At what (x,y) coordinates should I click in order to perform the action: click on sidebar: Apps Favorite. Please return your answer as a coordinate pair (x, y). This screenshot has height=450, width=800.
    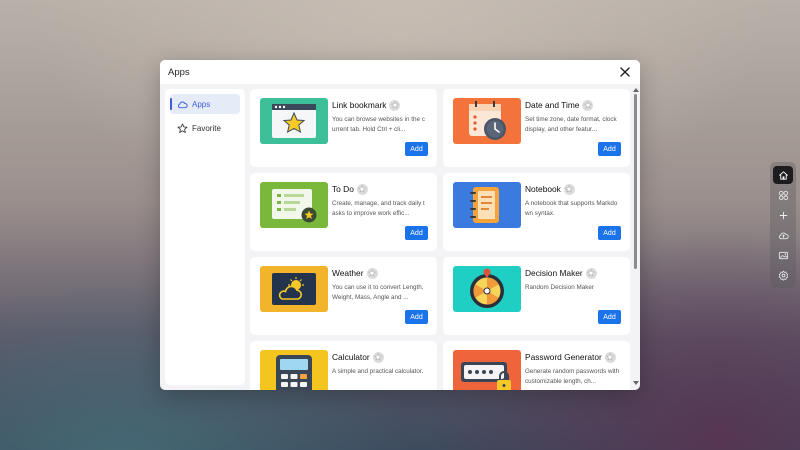
    Looking at the image, I should click on (205, 237).